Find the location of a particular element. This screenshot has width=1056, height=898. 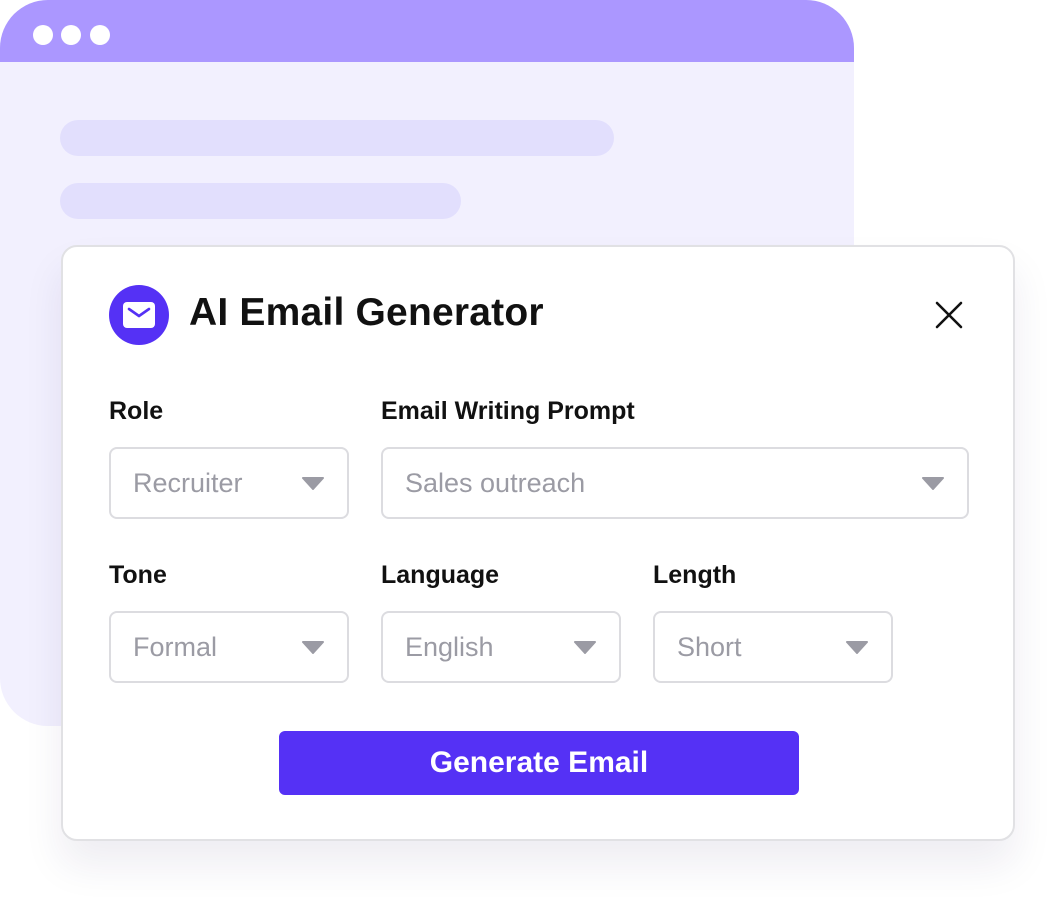

language-select: English is located at coordinates (501, 647).